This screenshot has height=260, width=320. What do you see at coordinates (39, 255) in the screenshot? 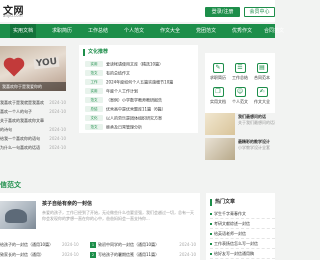
I see `list-item: 致家长的一封信（通用） 2024-10` at bounding box center [39, 255].